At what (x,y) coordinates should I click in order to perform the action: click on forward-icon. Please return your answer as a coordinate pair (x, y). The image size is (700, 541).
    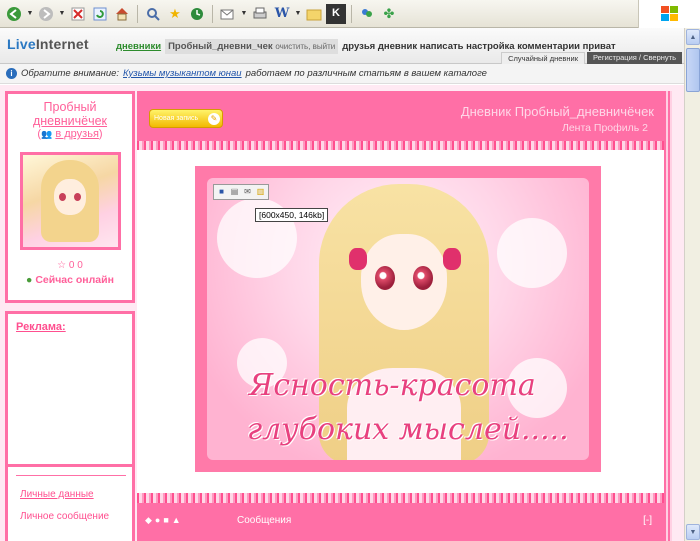
    Looking at the image, I should click on (46, 14).